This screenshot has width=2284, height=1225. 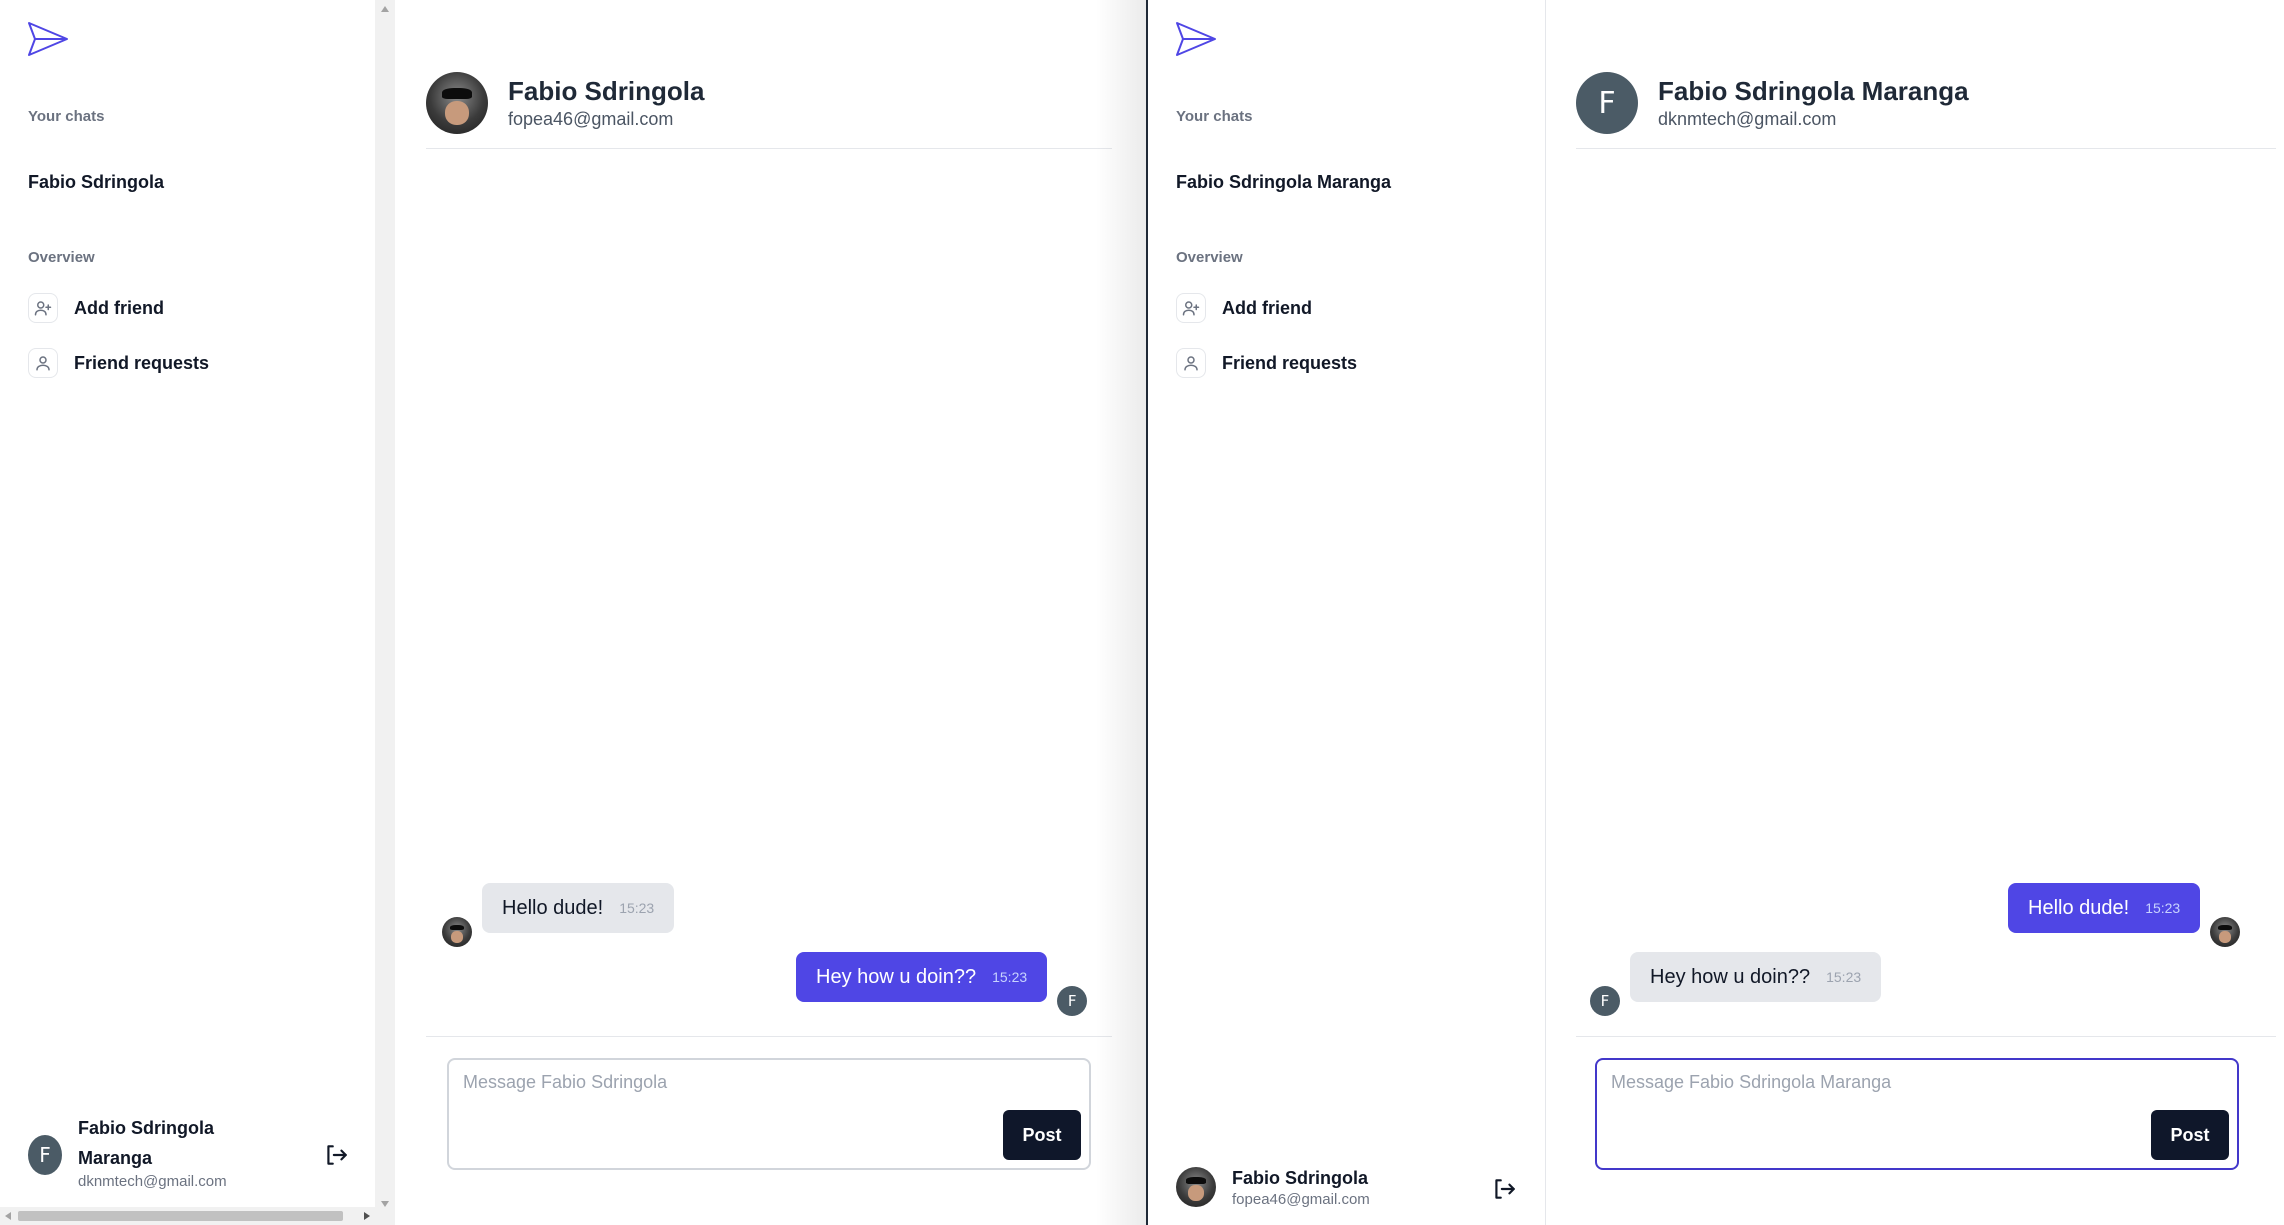 I want to click on vertical-scrollbar, so click(x=385, y=612).